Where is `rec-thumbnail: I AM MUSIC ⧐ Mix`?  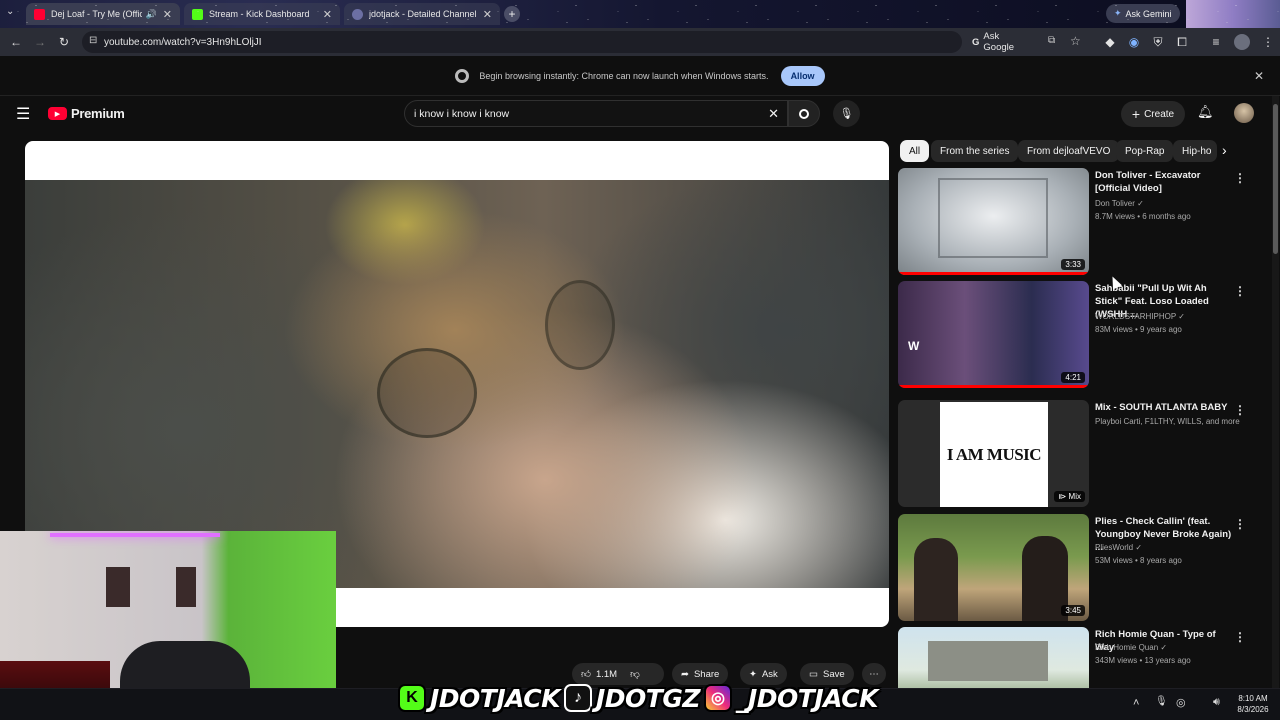
rec-thumbnail: I AM MUSIC ⧐ Mix is located at coordinates (993, 453).